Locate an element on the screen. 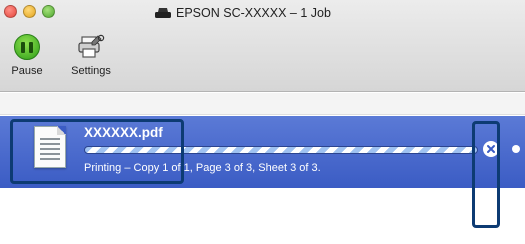 This screenshot has width=525, height=244. window-title-text: EPSON SC-XXXXX – 1 Job is located at coordinates (253, 13).